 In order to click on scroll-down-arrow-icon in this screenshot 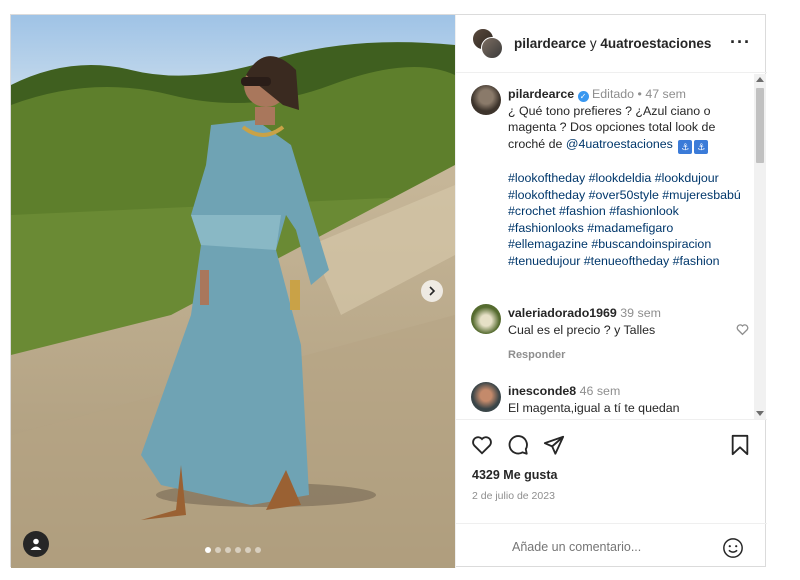, I will do `click(760, 413)`.